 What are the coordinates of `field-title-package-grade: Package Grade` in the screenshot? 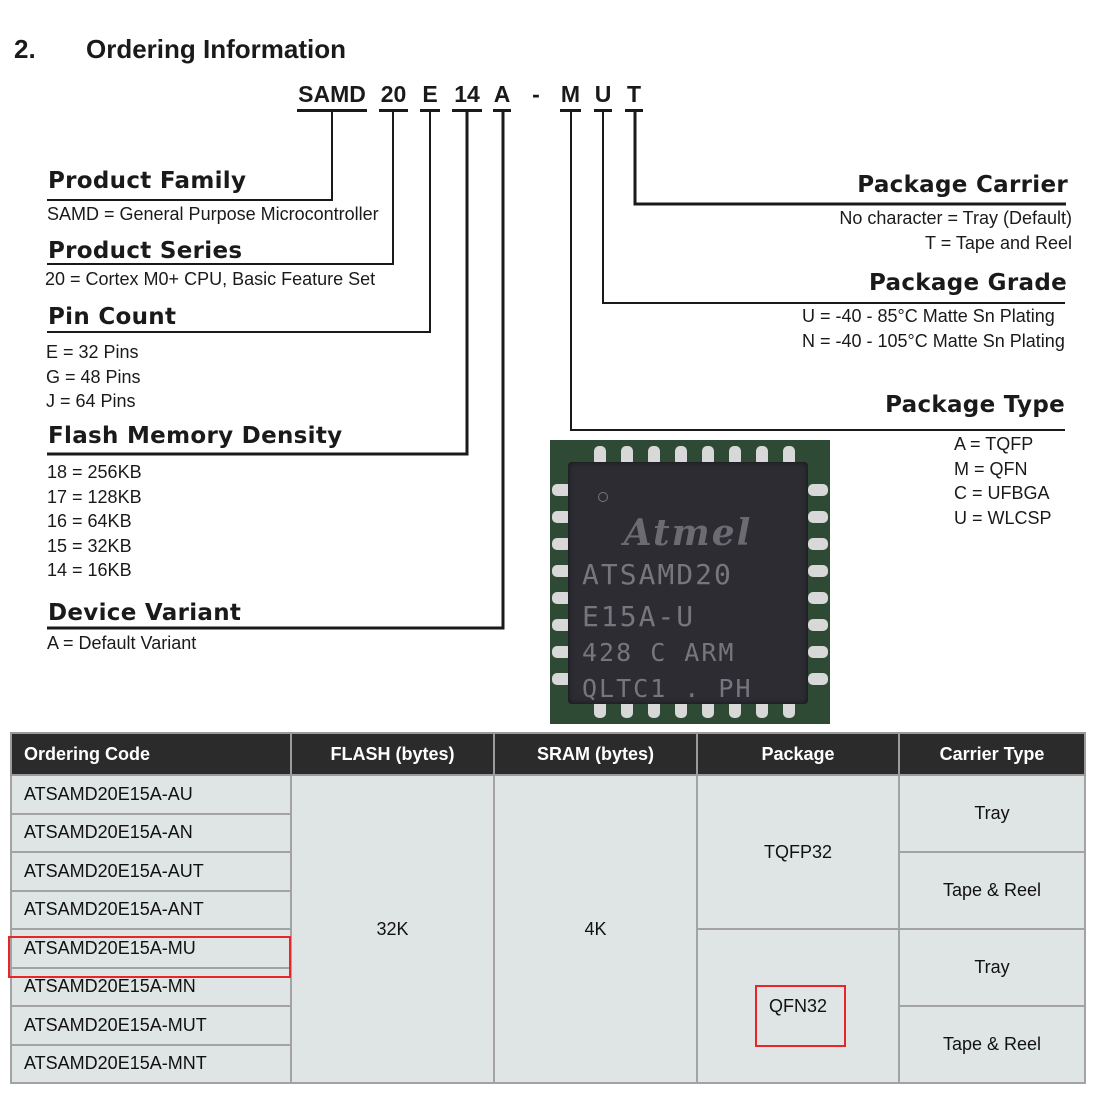 It's located at (968, 283).